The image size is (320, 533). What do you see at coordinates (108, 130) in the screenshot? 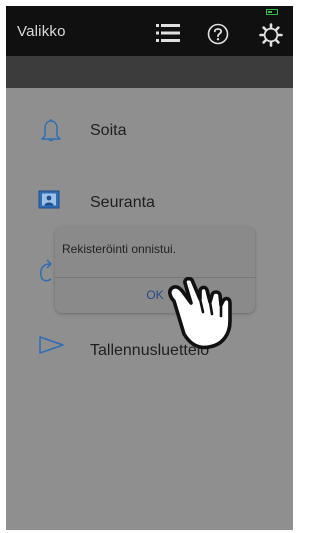
I see `menu-item-label: Soita` at bounding box center [108, 130].